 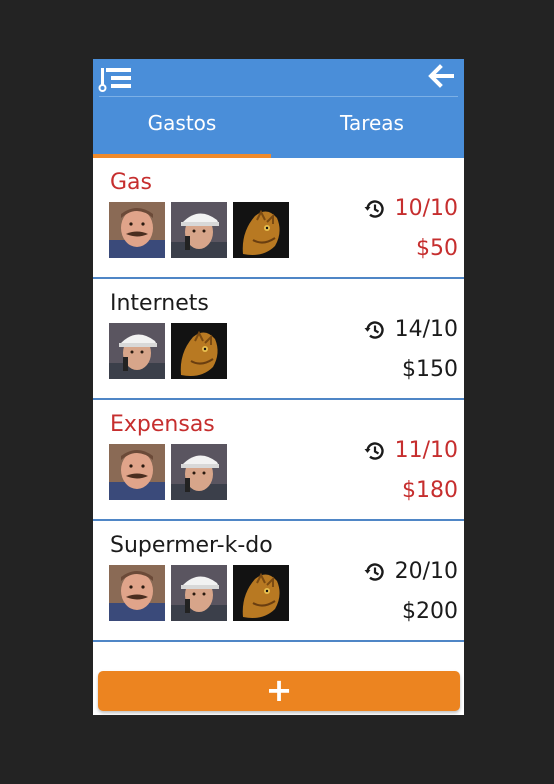 I want to click on expense-amount: $200, so click(x=430, y=611).